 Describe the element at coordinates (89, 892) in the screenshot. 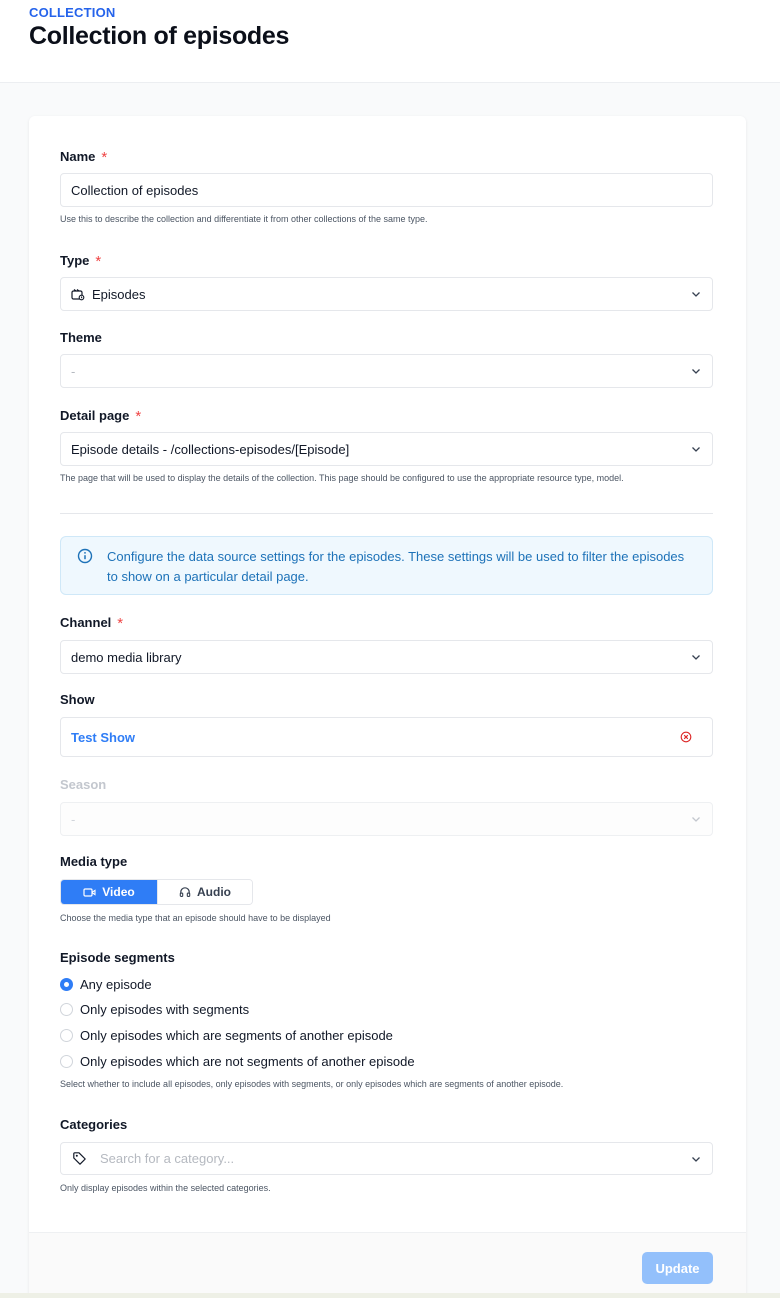

I see `video-icon` at that location.